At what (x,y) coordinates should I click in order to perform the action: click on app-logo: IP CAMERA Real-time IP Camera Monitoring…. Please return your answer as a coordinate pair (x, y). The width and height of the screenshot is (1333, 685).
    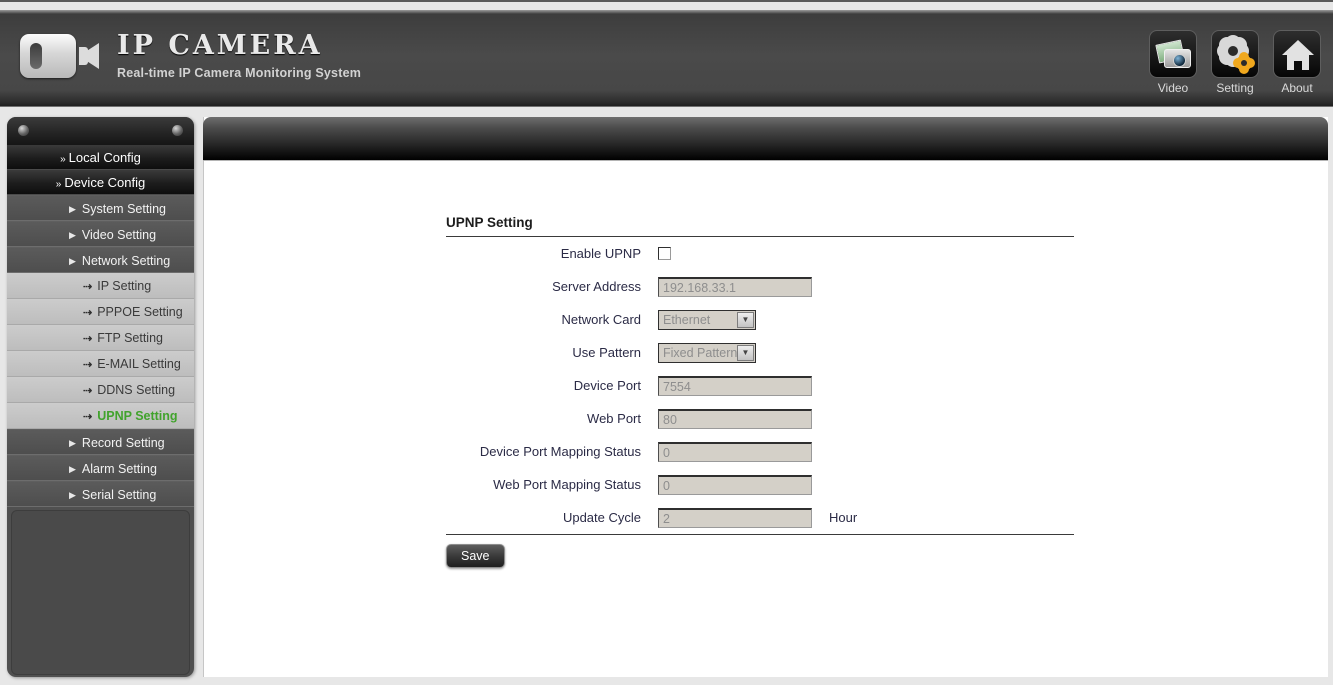
    Looking at the image, I should click on (190, 56).